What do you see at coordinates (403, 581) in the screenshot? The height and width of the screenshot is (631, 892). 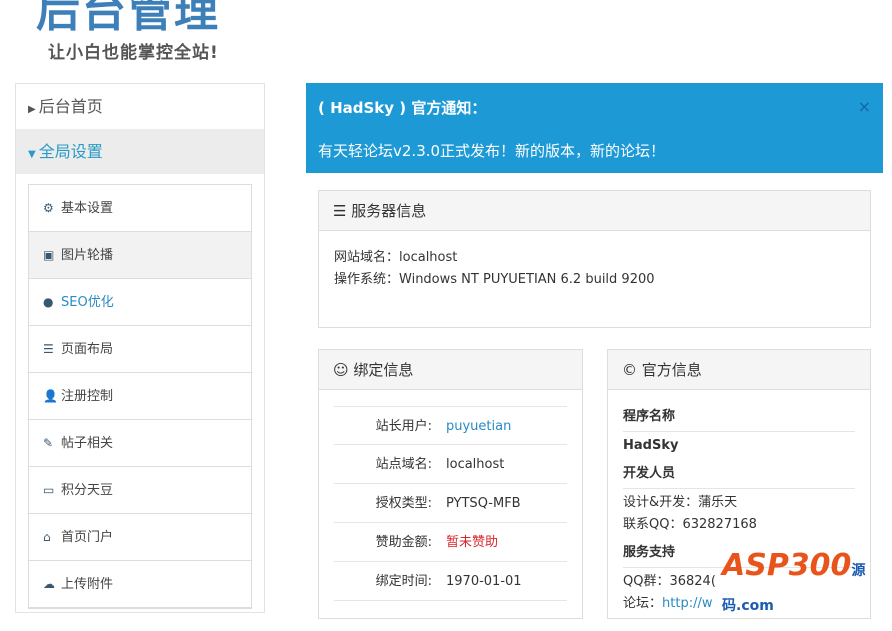 I see `row-key: 绑定时间:` at bounding box center [403, 581].